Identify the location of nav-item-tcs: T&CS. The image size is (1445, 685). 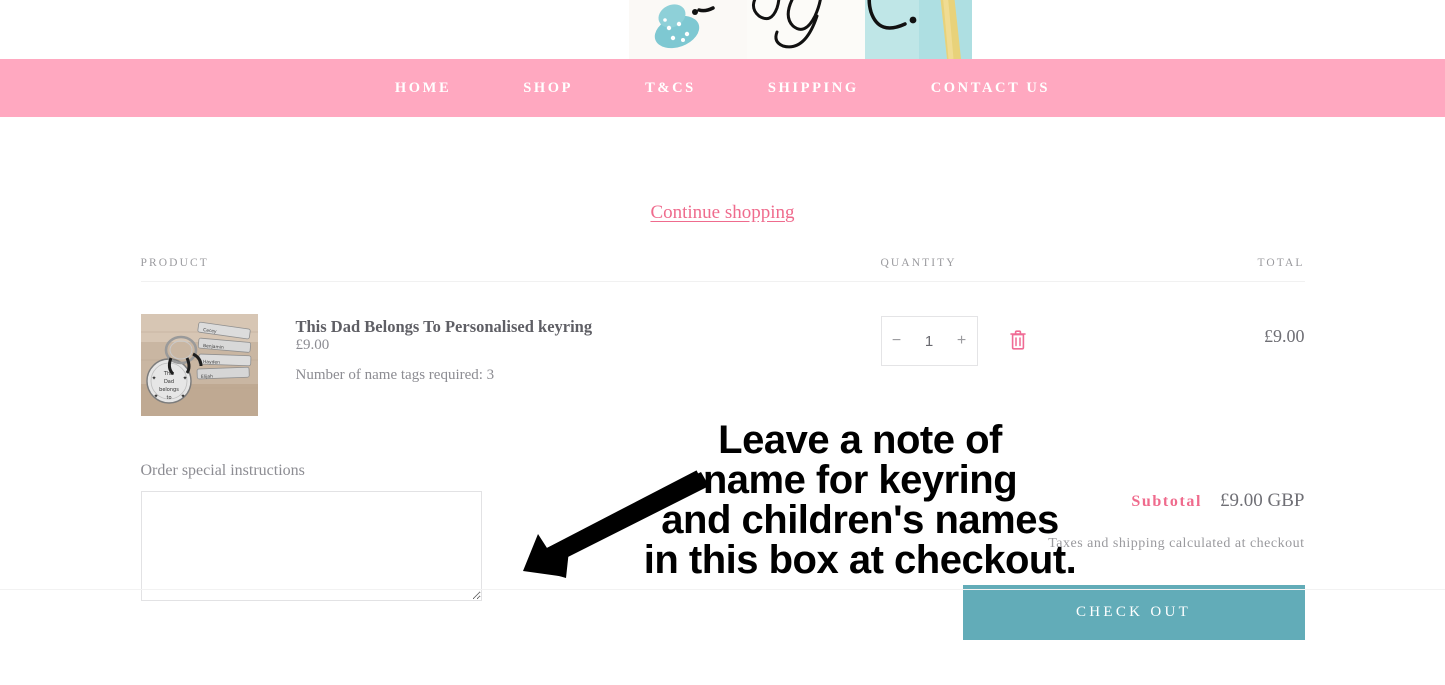
(670, 88).